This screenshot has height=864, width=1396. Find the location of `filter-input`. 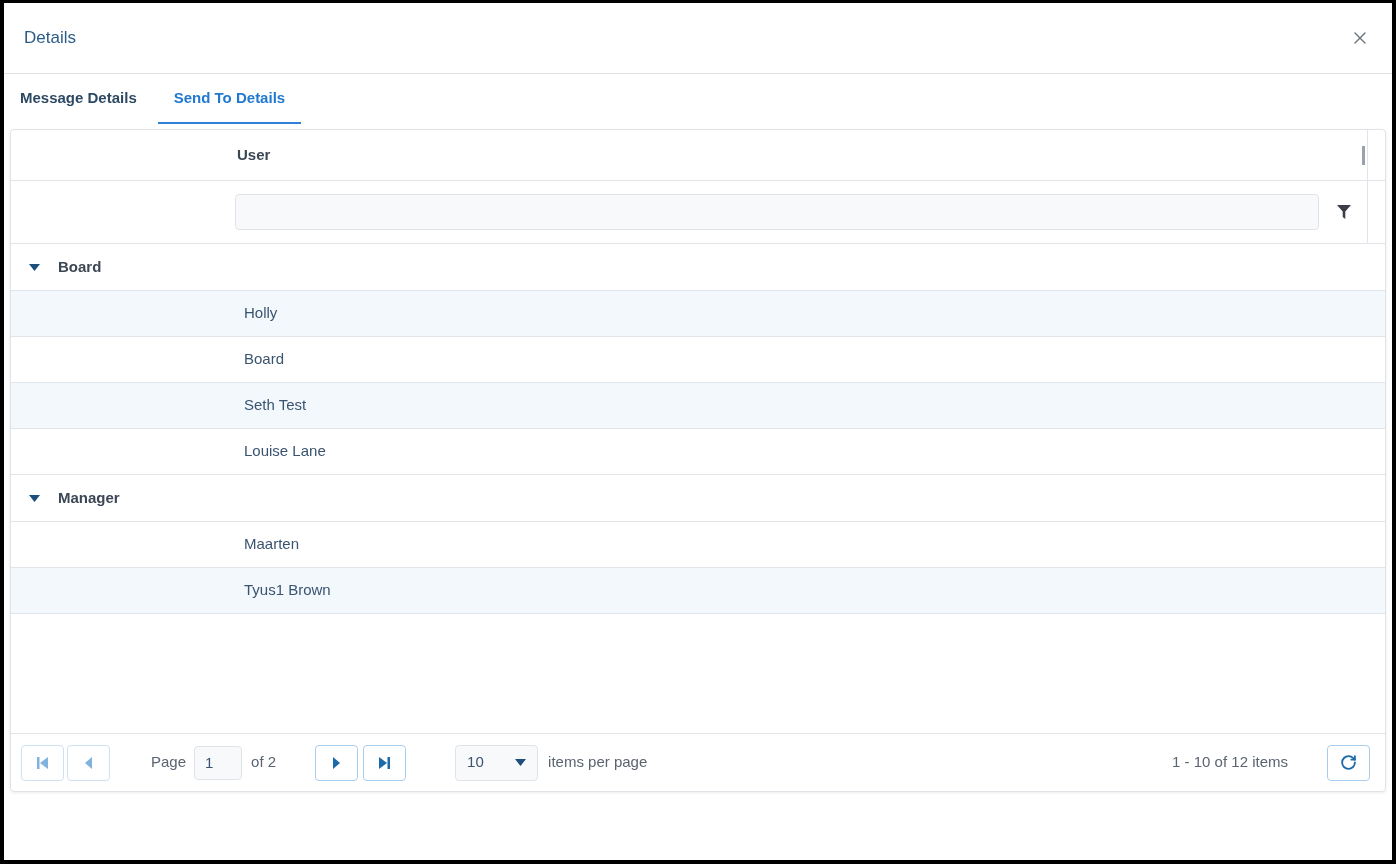

filter-input is located at coordinates (777, 212).